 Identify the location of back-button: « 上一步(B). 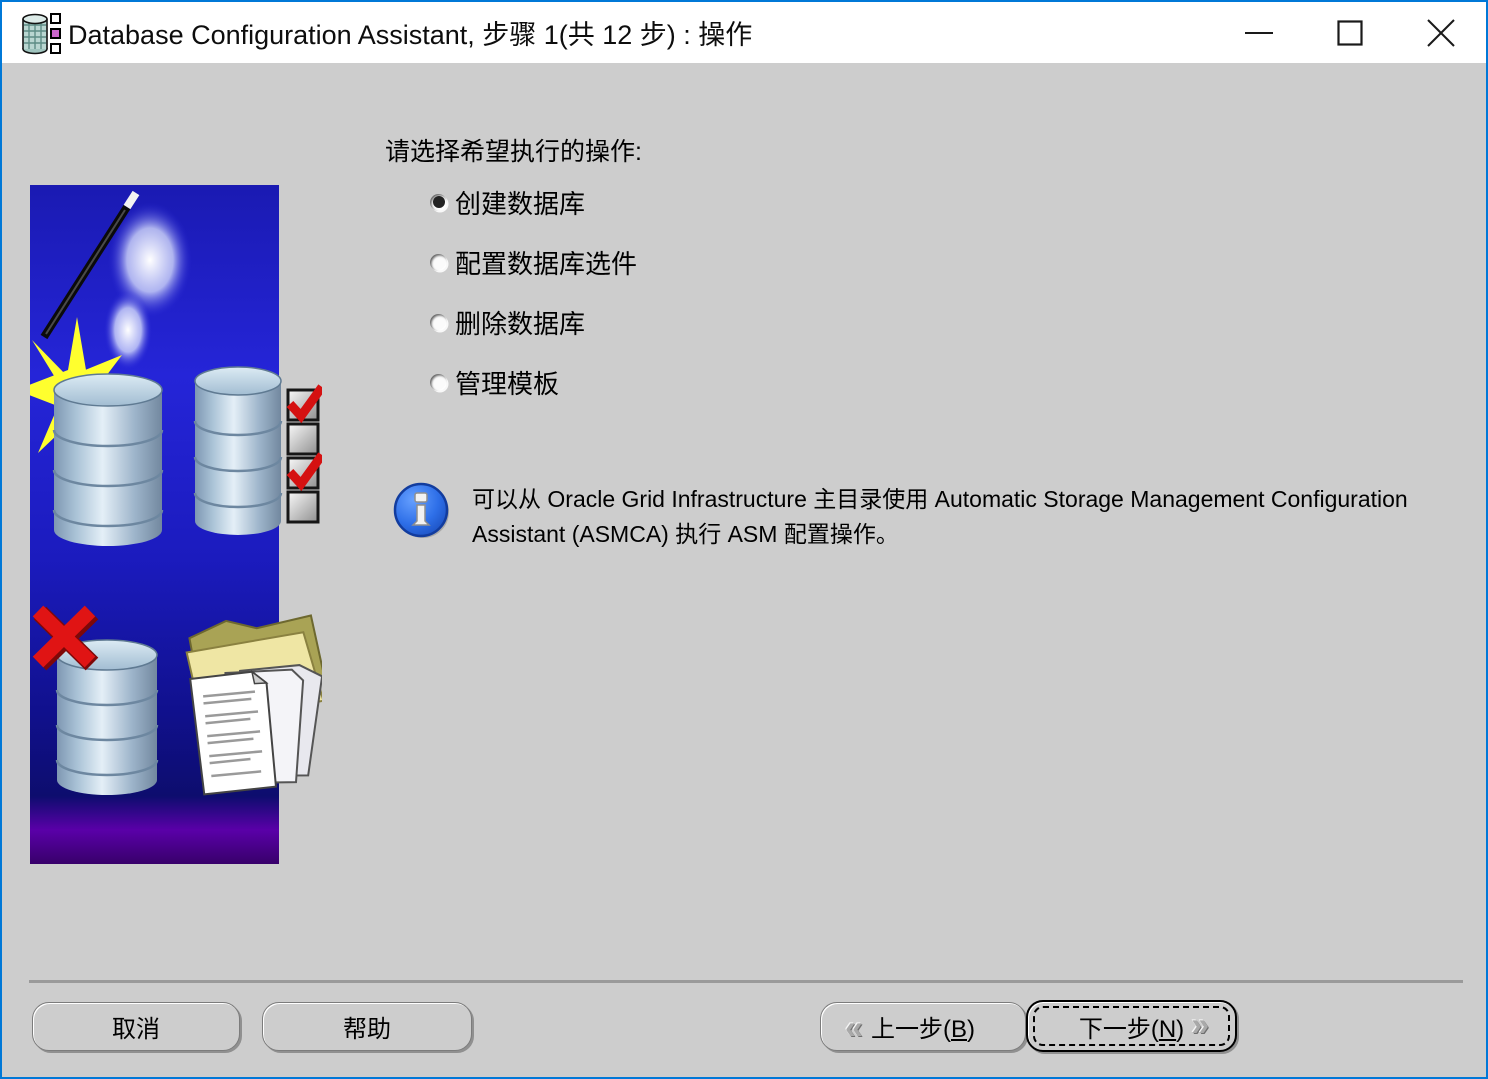
(923, 1026).